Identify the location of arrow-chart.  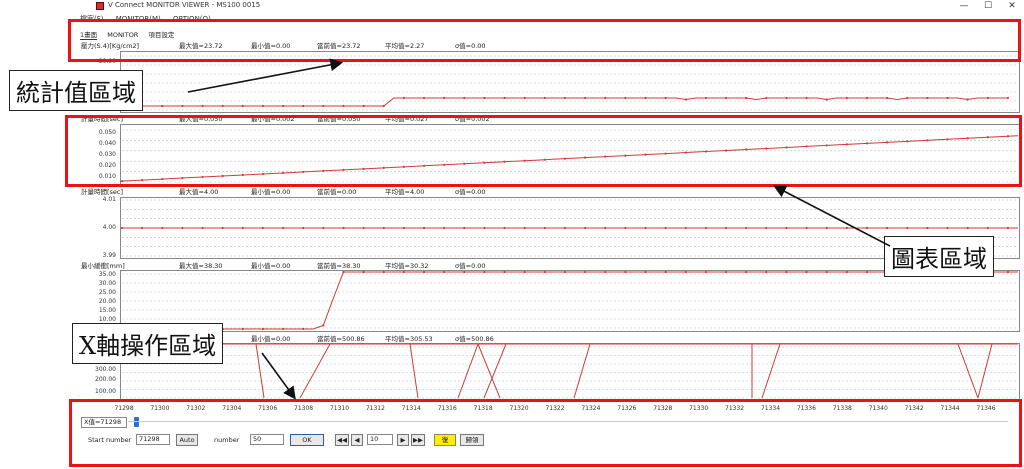
(832, 216).